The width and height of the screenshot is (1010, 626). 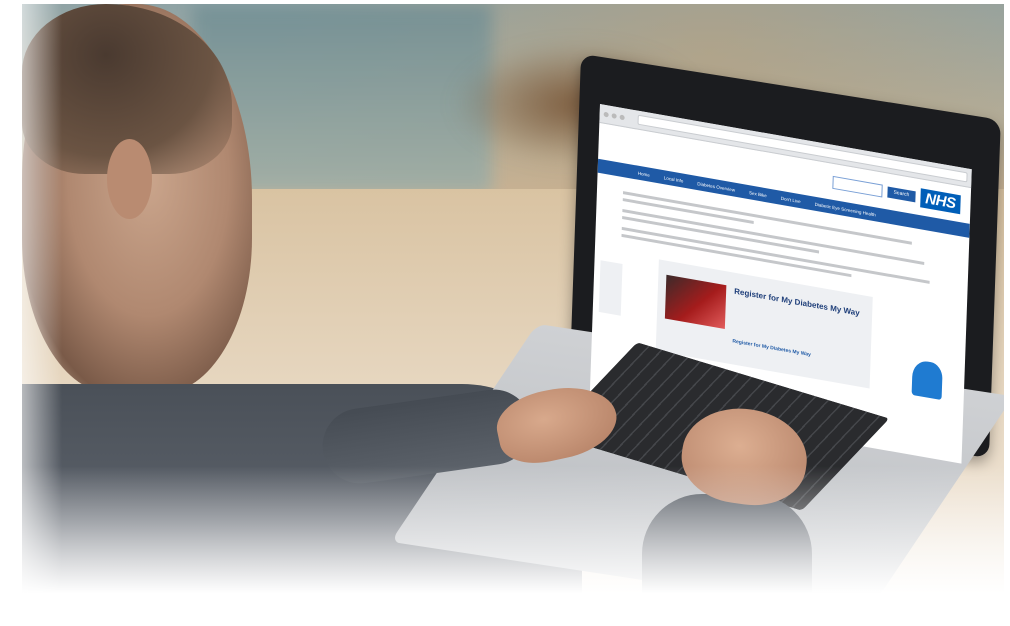 What do you see at coordinates (129, 179) in the screenshot?
I see `person-ear` at bounding box center [129, 179].